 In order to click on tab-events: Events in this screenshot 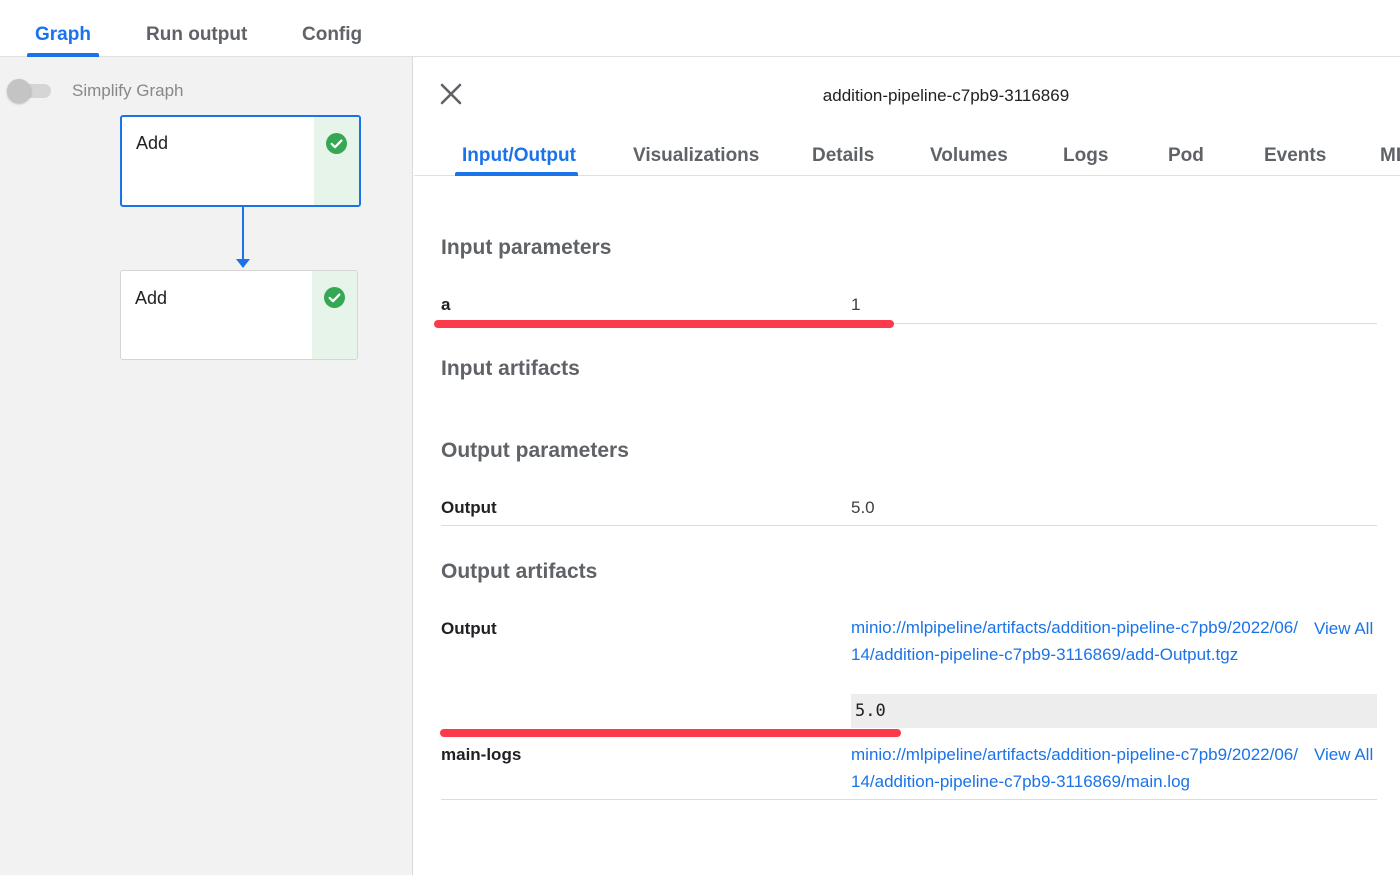, I will do `click(1295, 156)`.